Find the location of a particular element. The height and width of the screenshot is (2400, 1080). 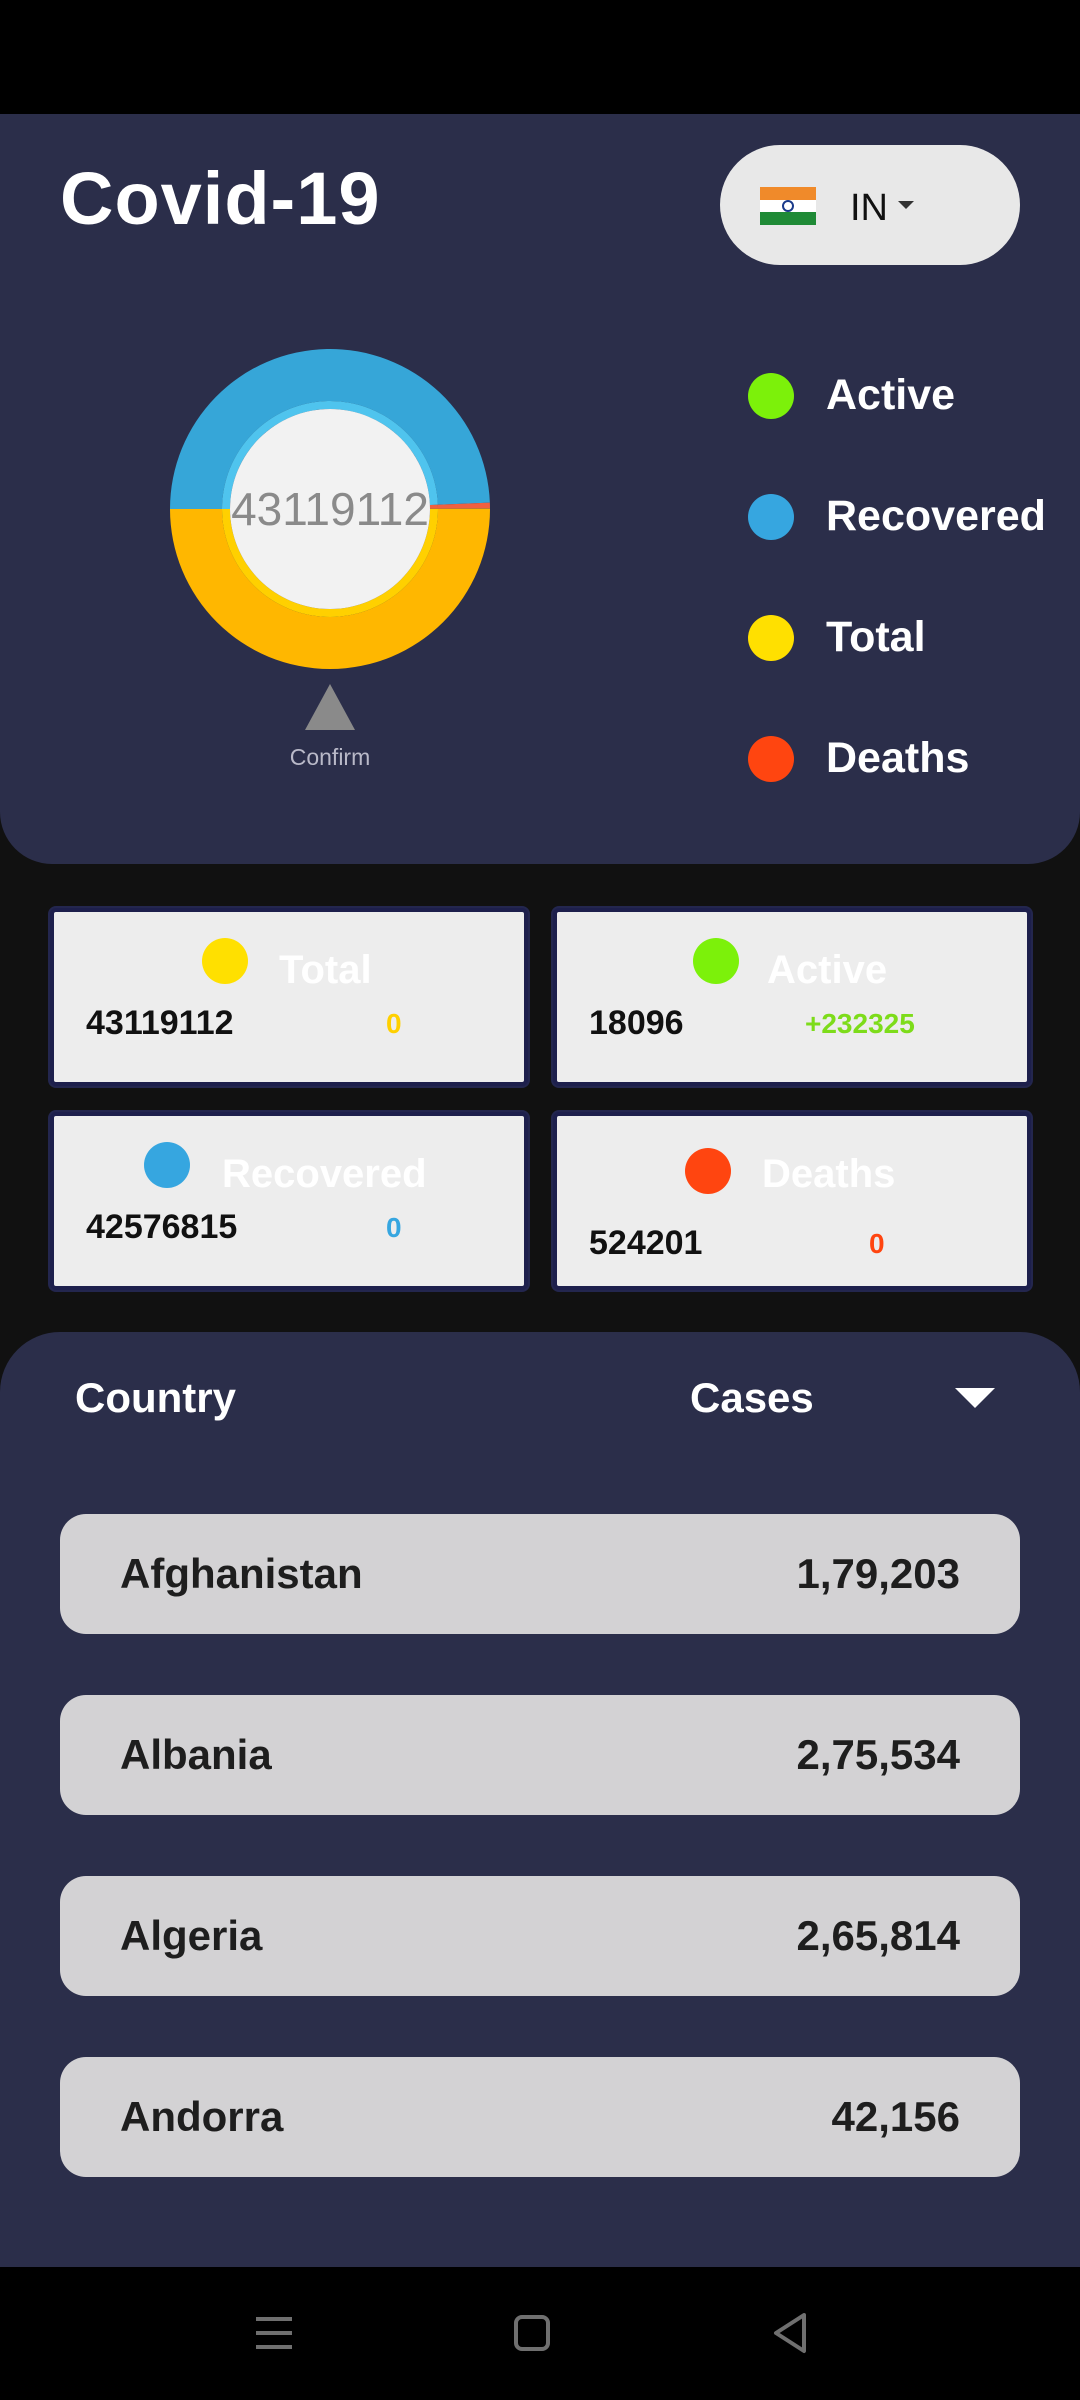

legend-item-total: Total is located at coordinates (897, 637).